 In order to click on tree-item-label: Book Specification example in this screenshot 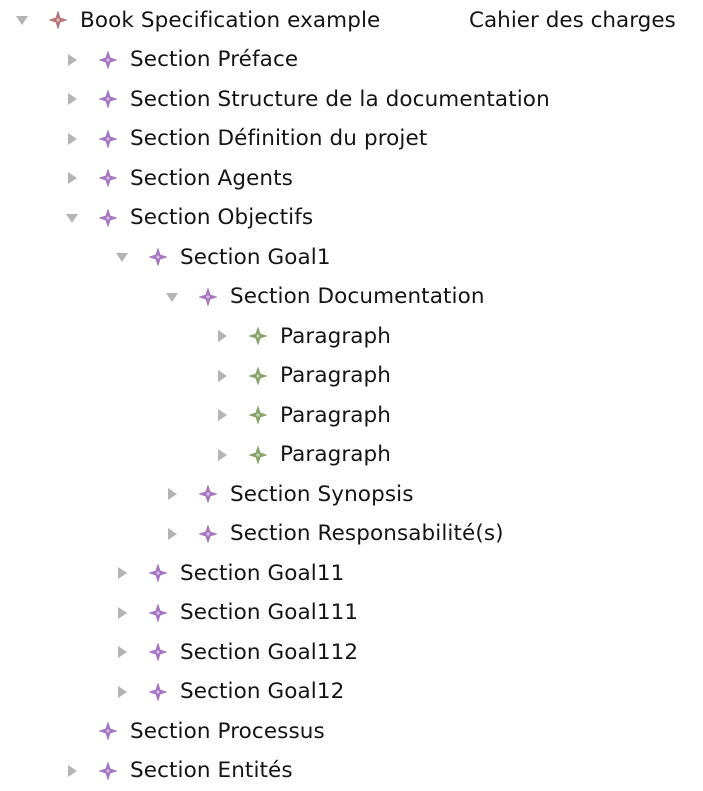, I will do `click(230, 20)`.